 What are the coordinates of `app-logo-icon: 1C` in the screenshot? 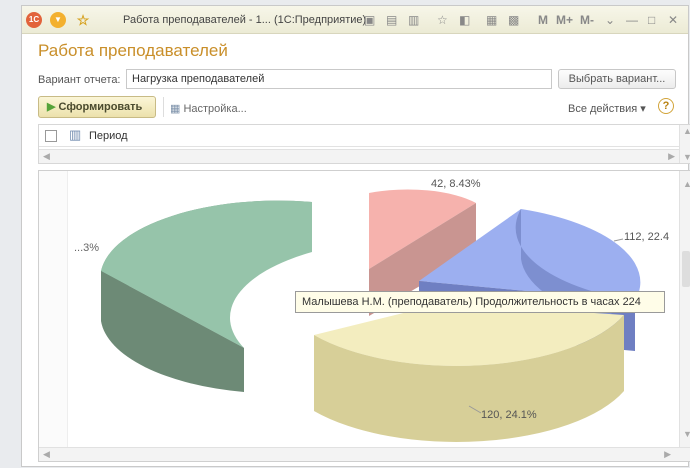 It's located at (34, 20).